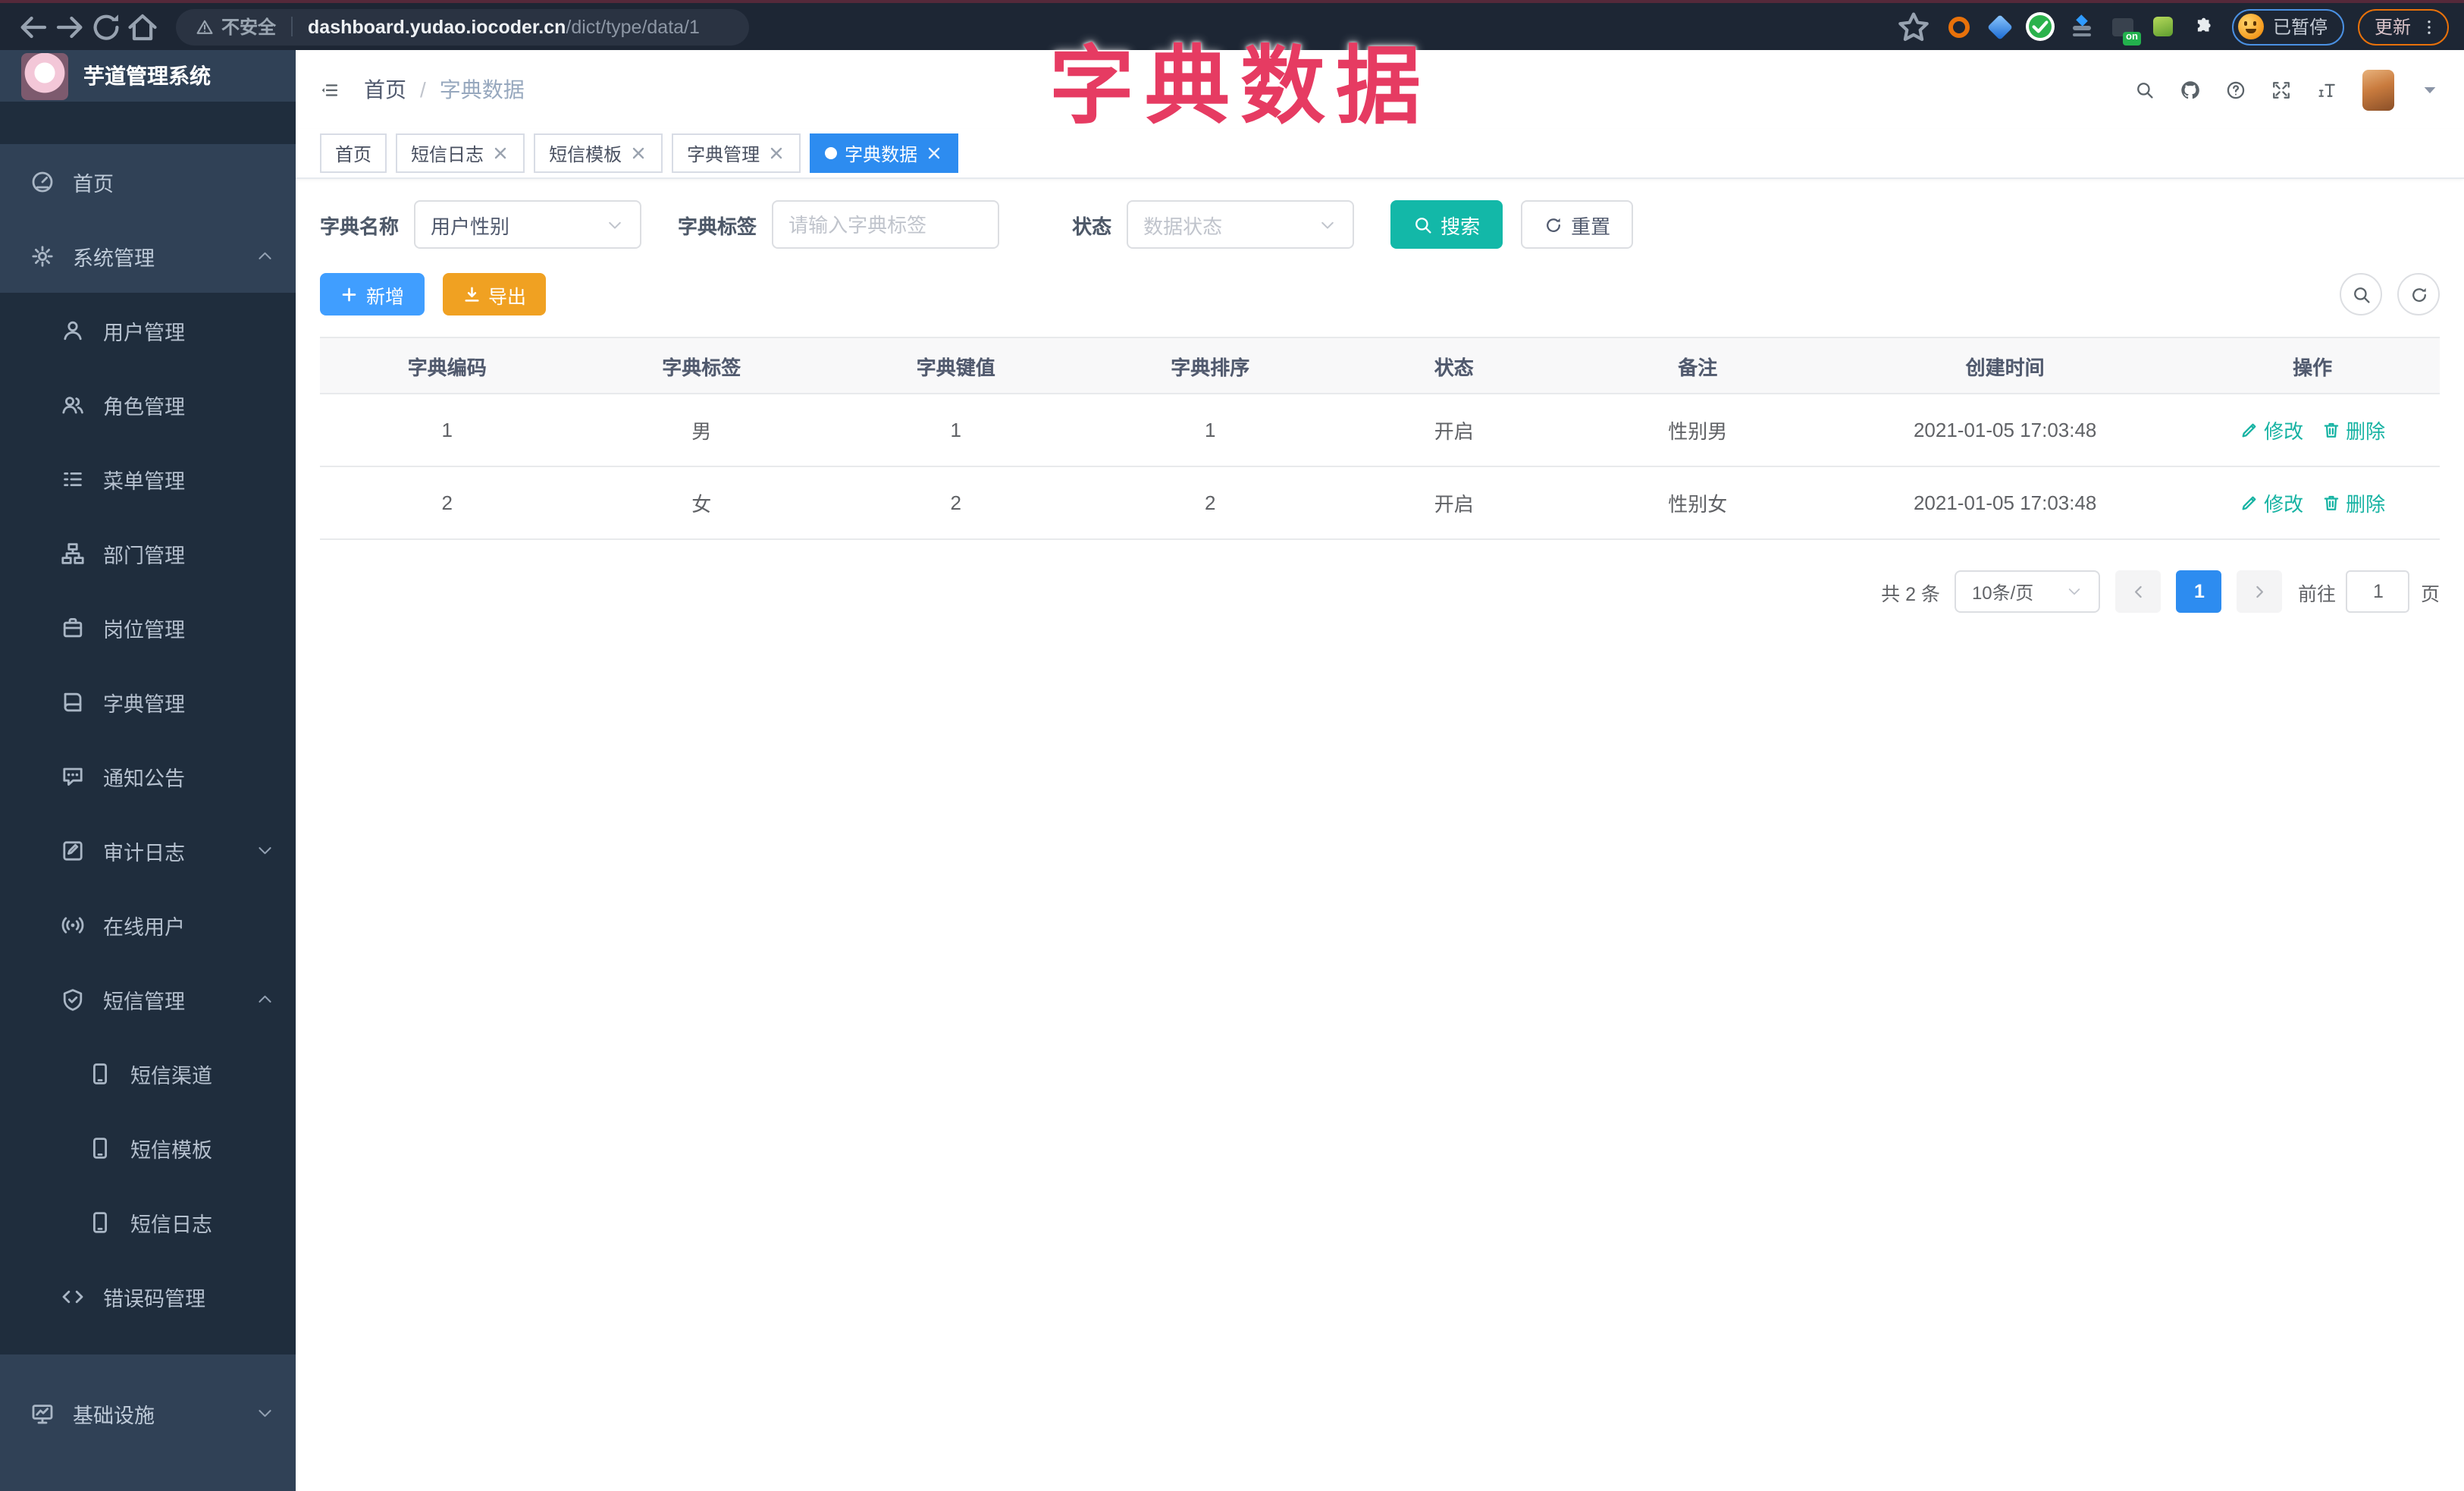 This screenshot has width=2464, height=1491. I want to click on sidebar-item-post-mgmt: 岗位管理, so click(148, 627).